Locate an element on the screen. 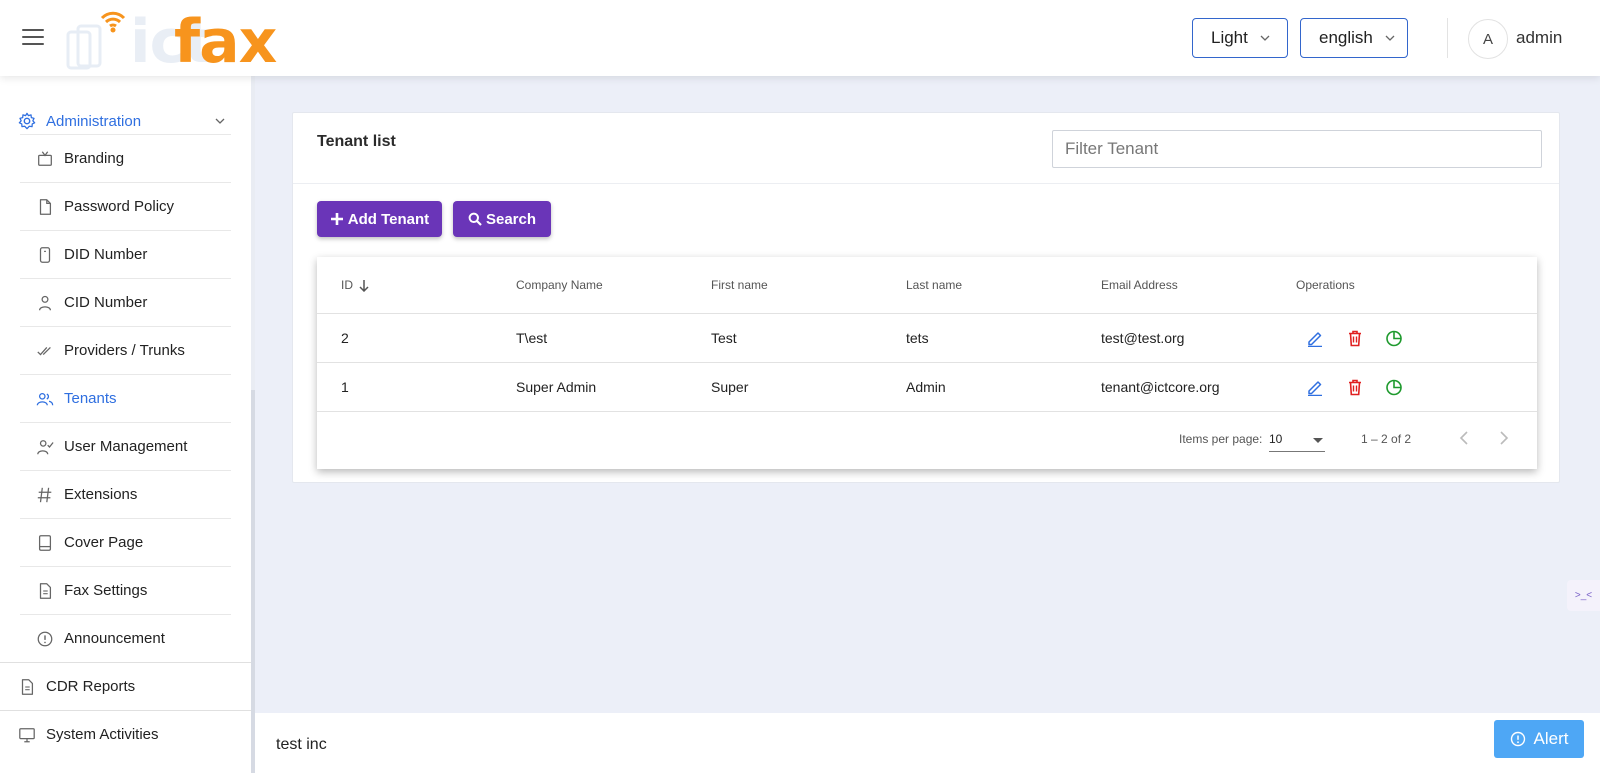  sidebar-item-system-activities: System Activities is located at coordinates (125, 734).